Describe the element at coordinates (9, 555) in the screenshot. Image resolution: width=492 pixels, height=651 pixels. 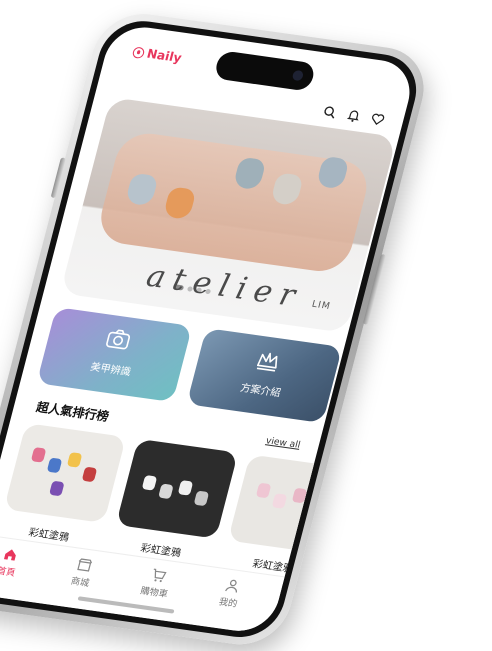
I see `home-icon` at that location.